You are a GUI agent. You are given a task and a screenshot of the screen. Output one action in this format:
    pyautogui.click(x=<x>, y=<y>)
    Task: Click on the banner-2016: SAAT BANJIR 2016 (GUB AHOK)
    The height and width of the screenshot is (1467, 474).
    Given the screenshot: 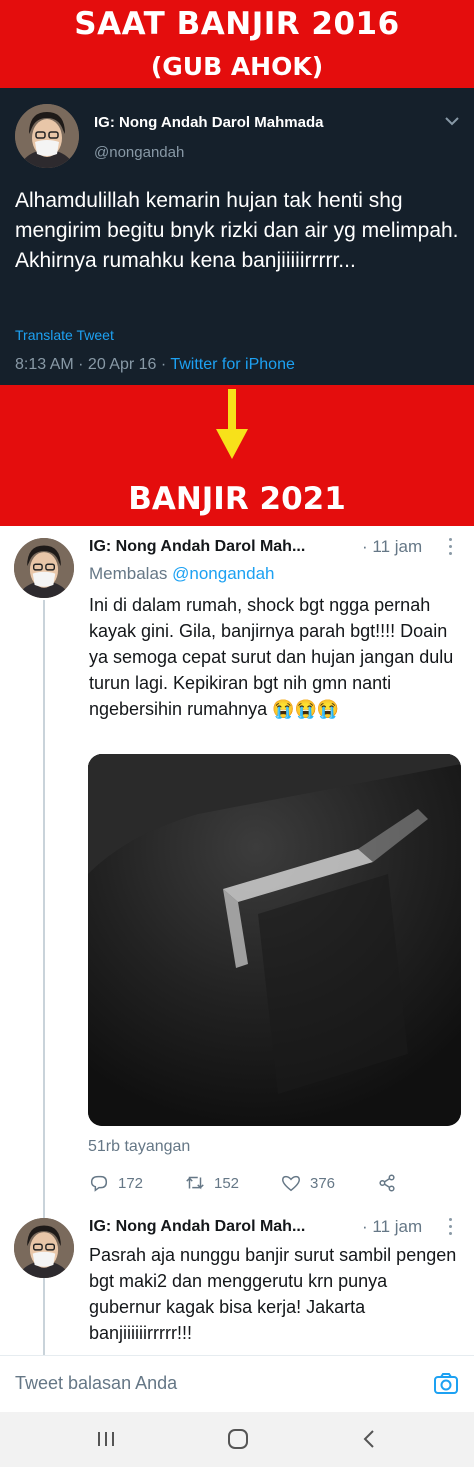 What is the action you would take?
    pyautogui.click(x=237, y=44)
    